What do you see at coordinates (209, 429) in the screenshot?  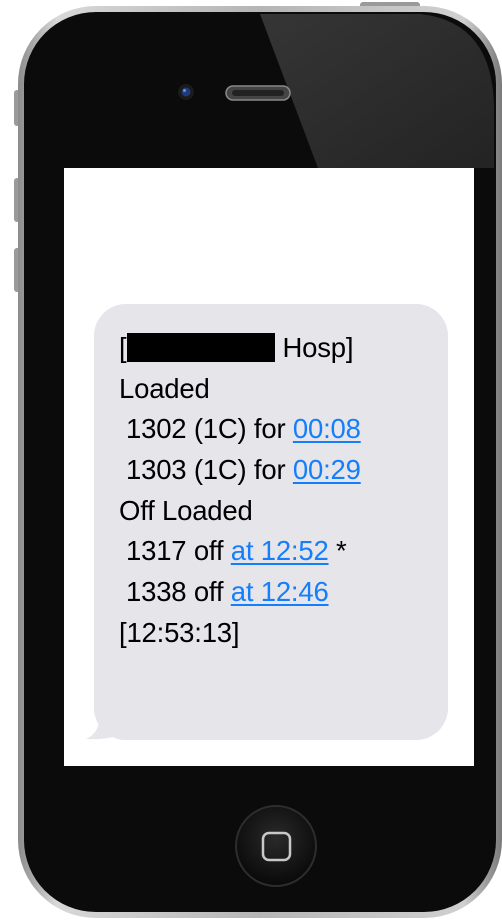 I see `loaded-item-unit: 1302 (1C) for` at bounding box center [209, 429].